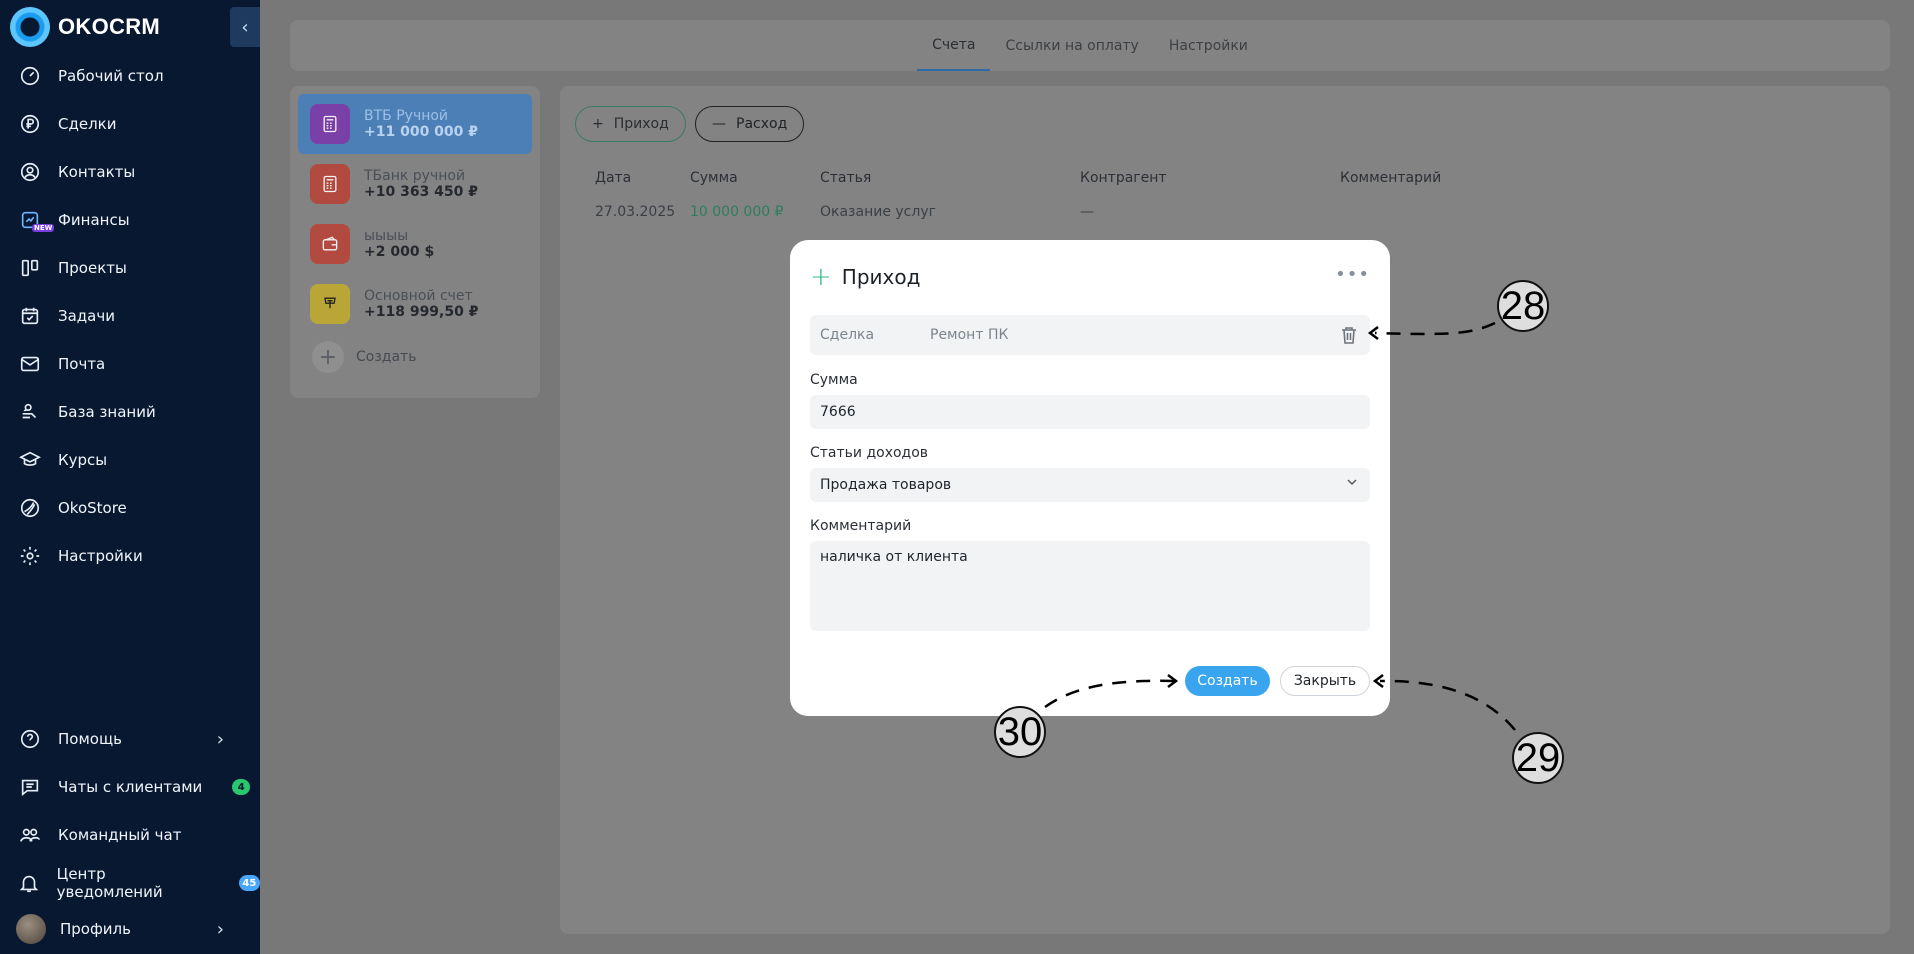  I want to click on logo: OKOCRM, so click(85, 27).